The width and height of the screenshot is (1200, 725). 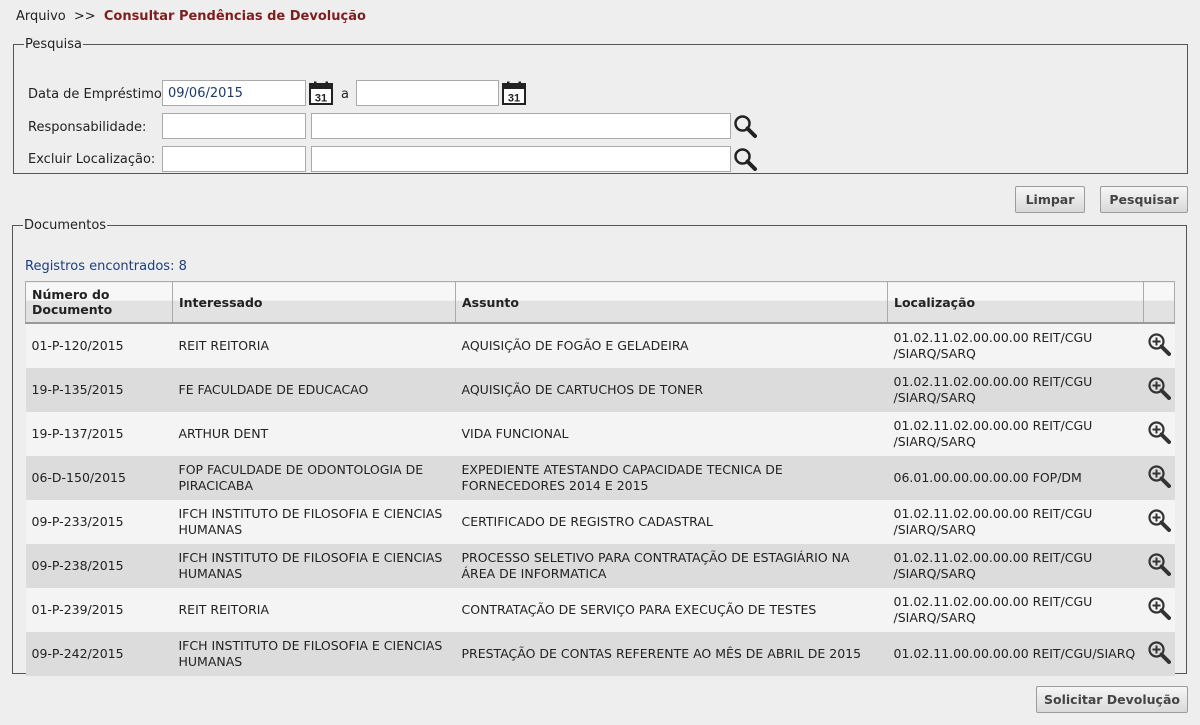 What do you see at coordinates (1015, 654) in the screenshot?
I see `cell-location: 01.02.11.00.00.00.00 REIT/CGU/SIARQ` at bounding box center [1015, 654].